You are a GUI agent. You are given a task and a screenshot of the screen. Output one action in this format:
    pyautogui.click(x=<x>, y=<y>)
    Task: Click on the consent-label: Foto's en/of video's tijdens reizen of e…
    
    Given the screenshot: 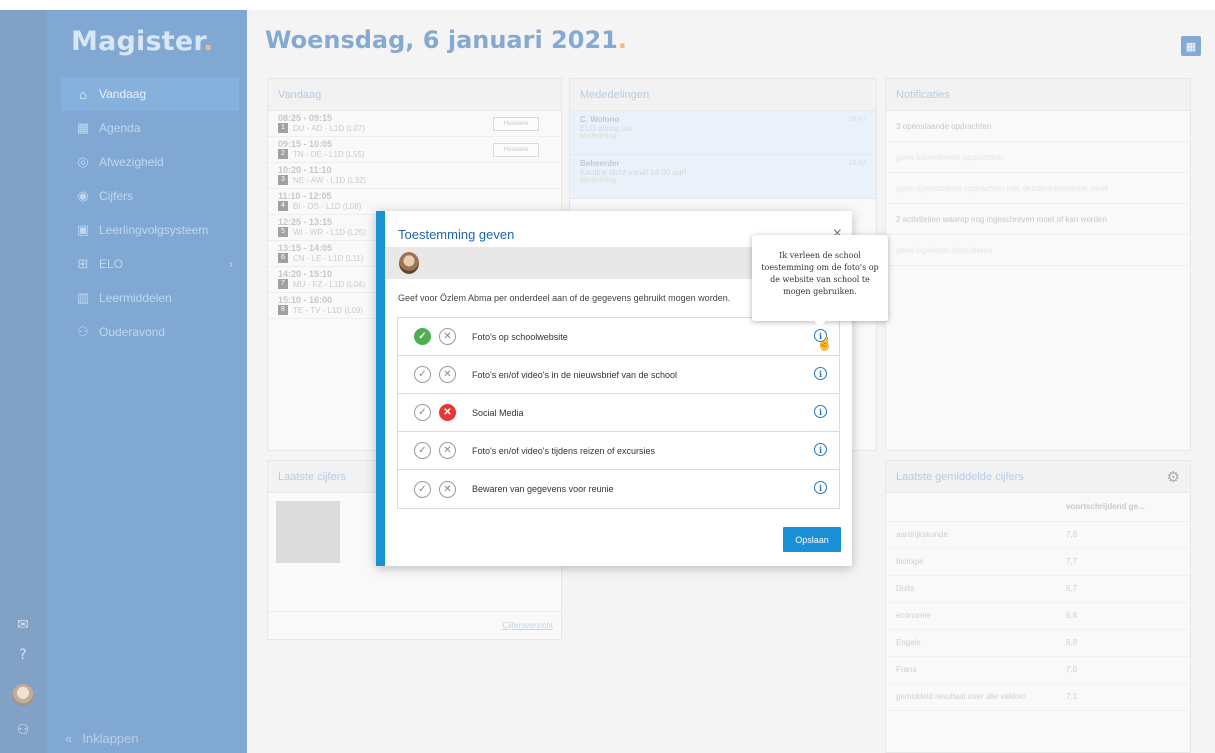 What is the action you would take?
    pyautogui.click(x=564, y=450)
    